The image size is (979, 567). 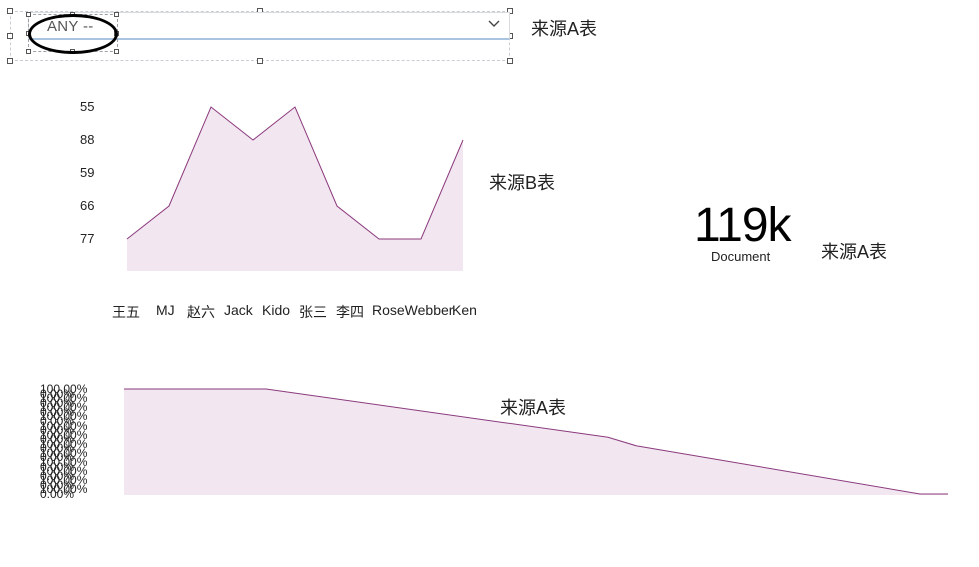 What do you see at coordinates (533, 408) in the screenshot?
I see `source-label-area-chart: 来源A表` at bounding box center [533, 408].